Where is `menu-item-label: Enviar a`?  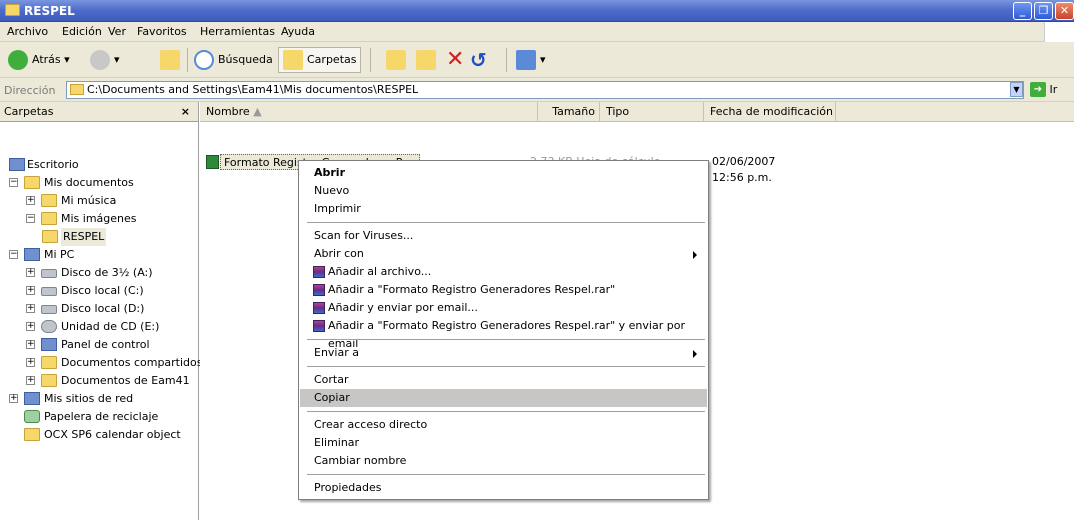
menu-item-label: Enviar a is located at coordinates (336, 352).